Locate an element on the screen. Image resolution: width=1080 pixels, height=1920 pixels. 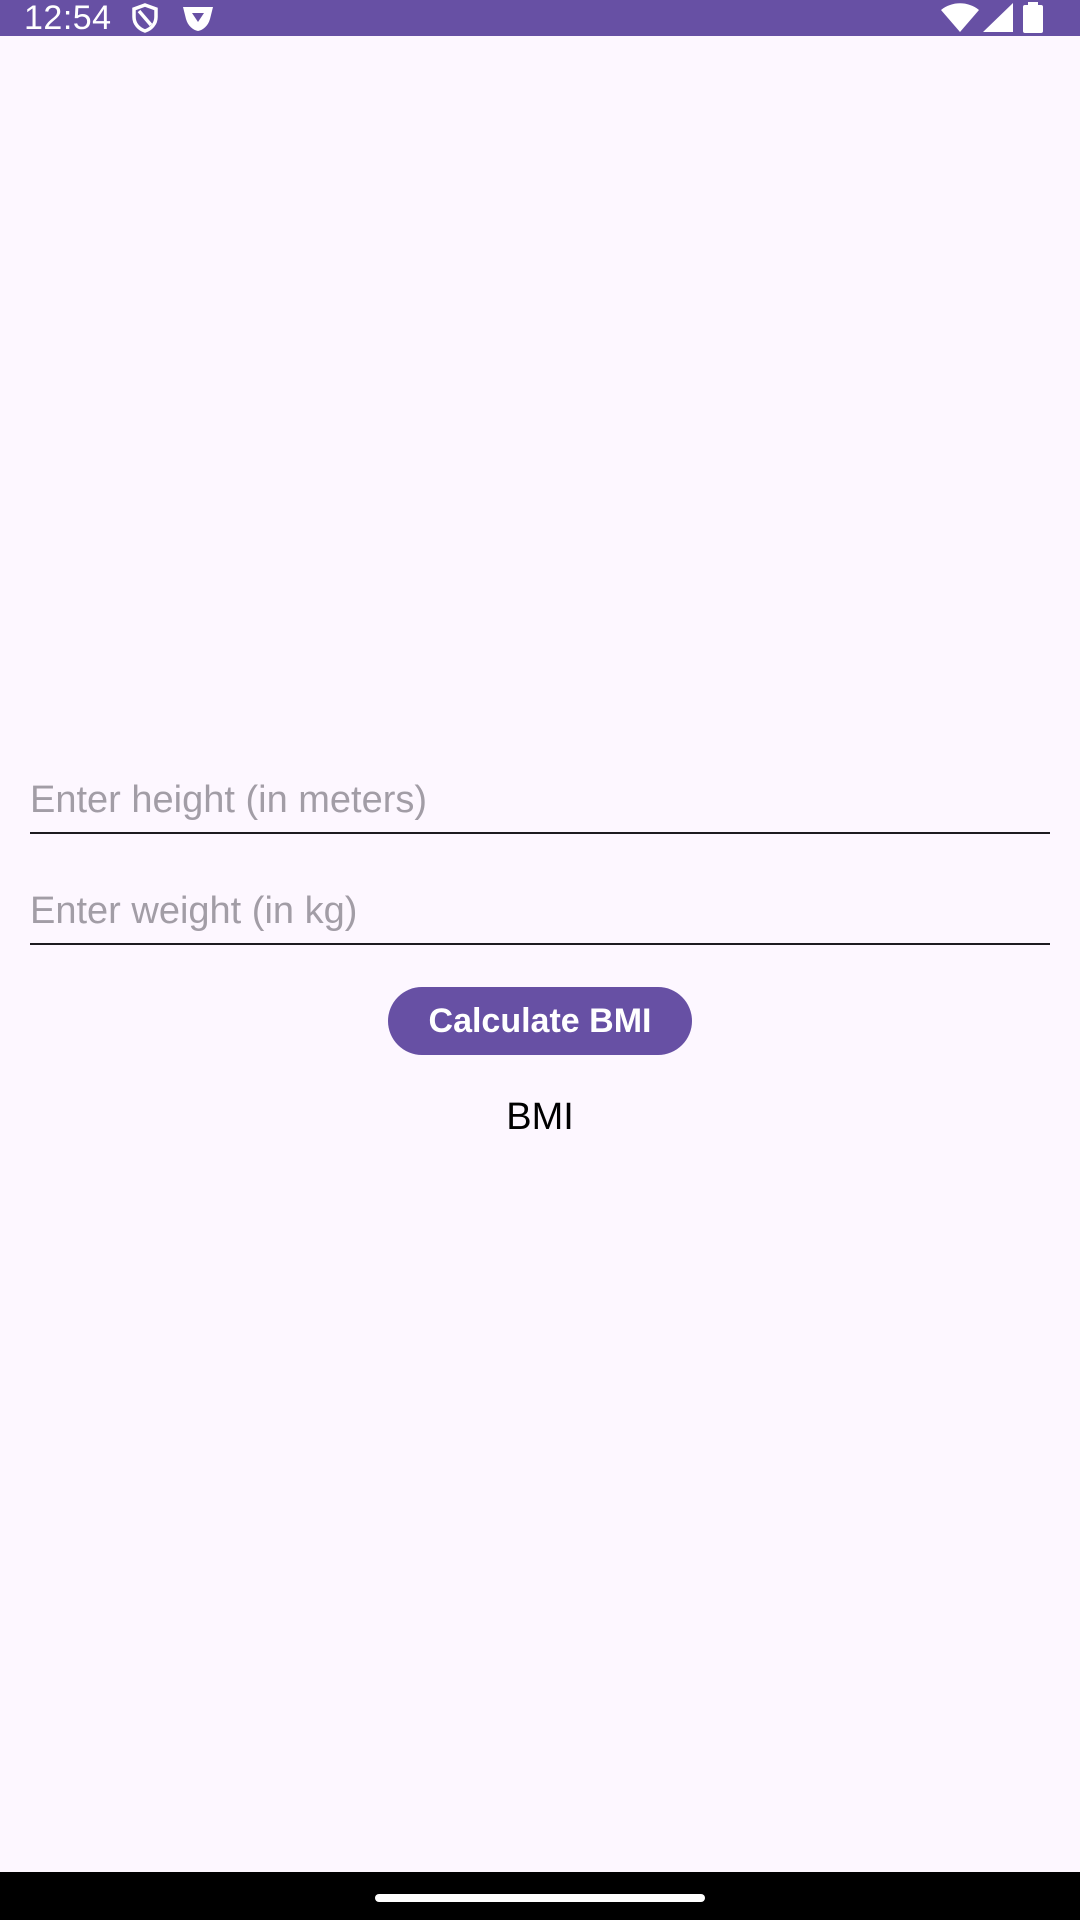
shield-icon is located at coordinates (145, 18).